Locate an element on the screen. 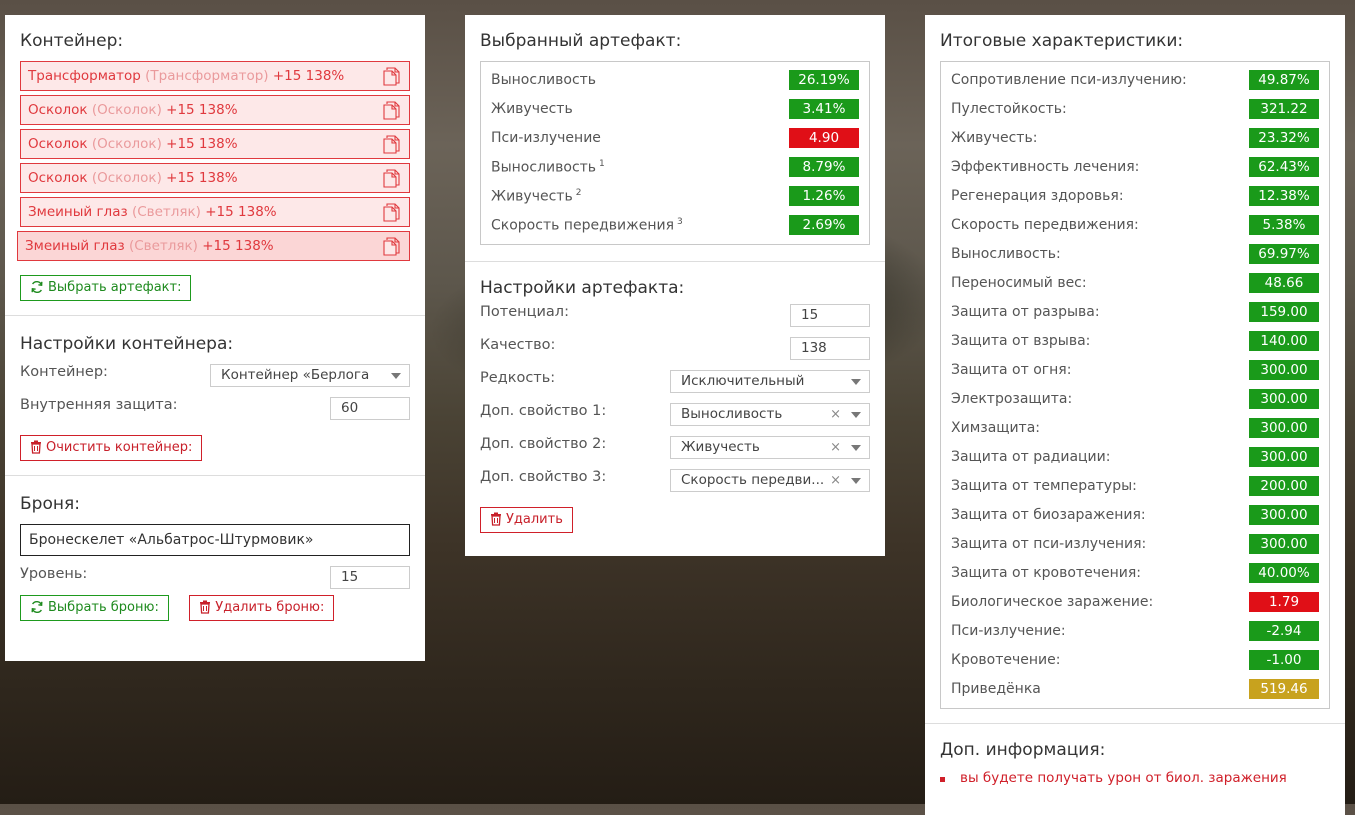 The image size is (1355, 815). inner-protection-input: 60 is located at coordinates (370, 408).